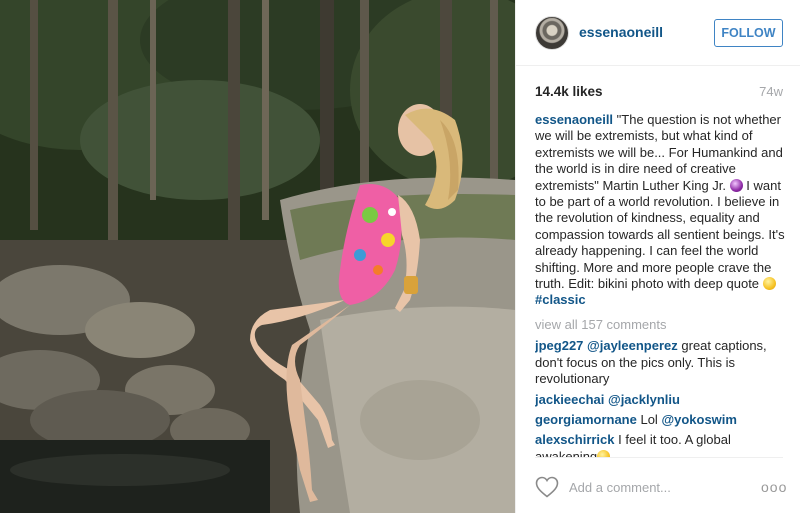  I want to click on post-meta: 14.4k likes 74w, so click(659, 93).